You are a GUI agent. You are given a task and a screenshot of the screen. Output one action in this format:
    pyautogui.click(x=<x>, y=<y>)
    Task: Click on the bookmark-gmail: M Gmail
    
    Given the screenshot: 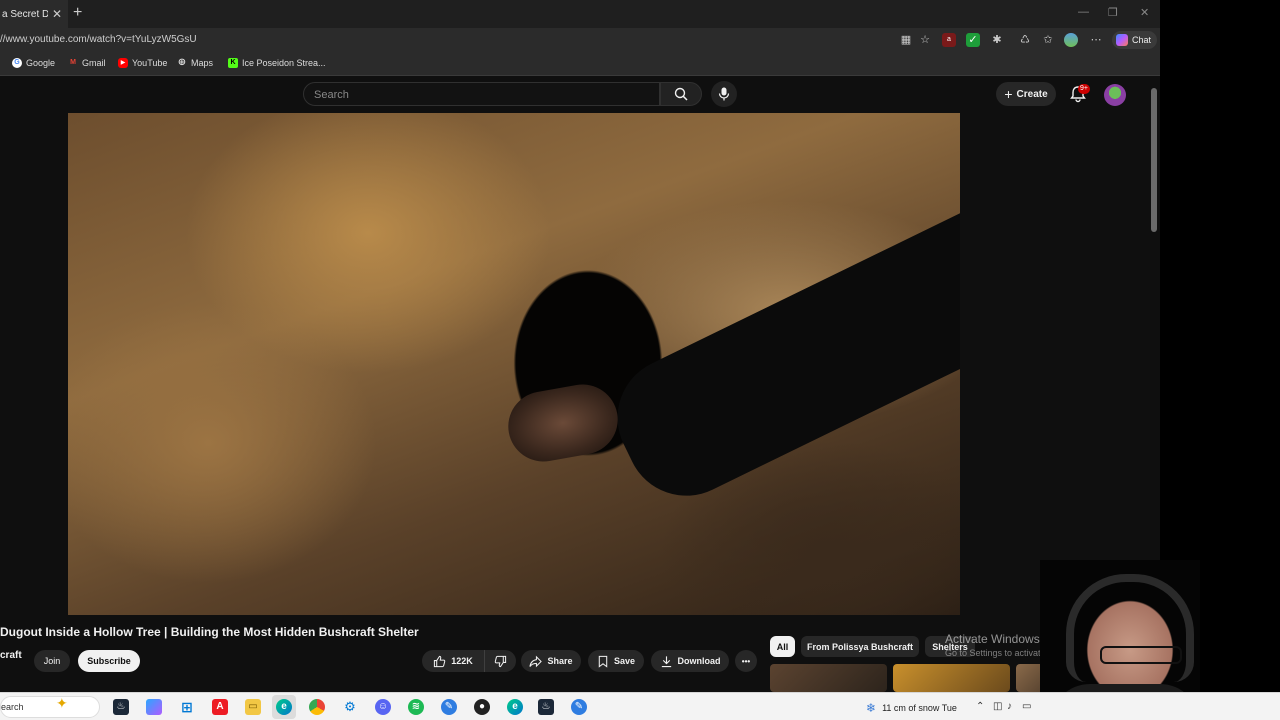 What is the action you would take?
    pyautogui.click(x=87, y=63)
    